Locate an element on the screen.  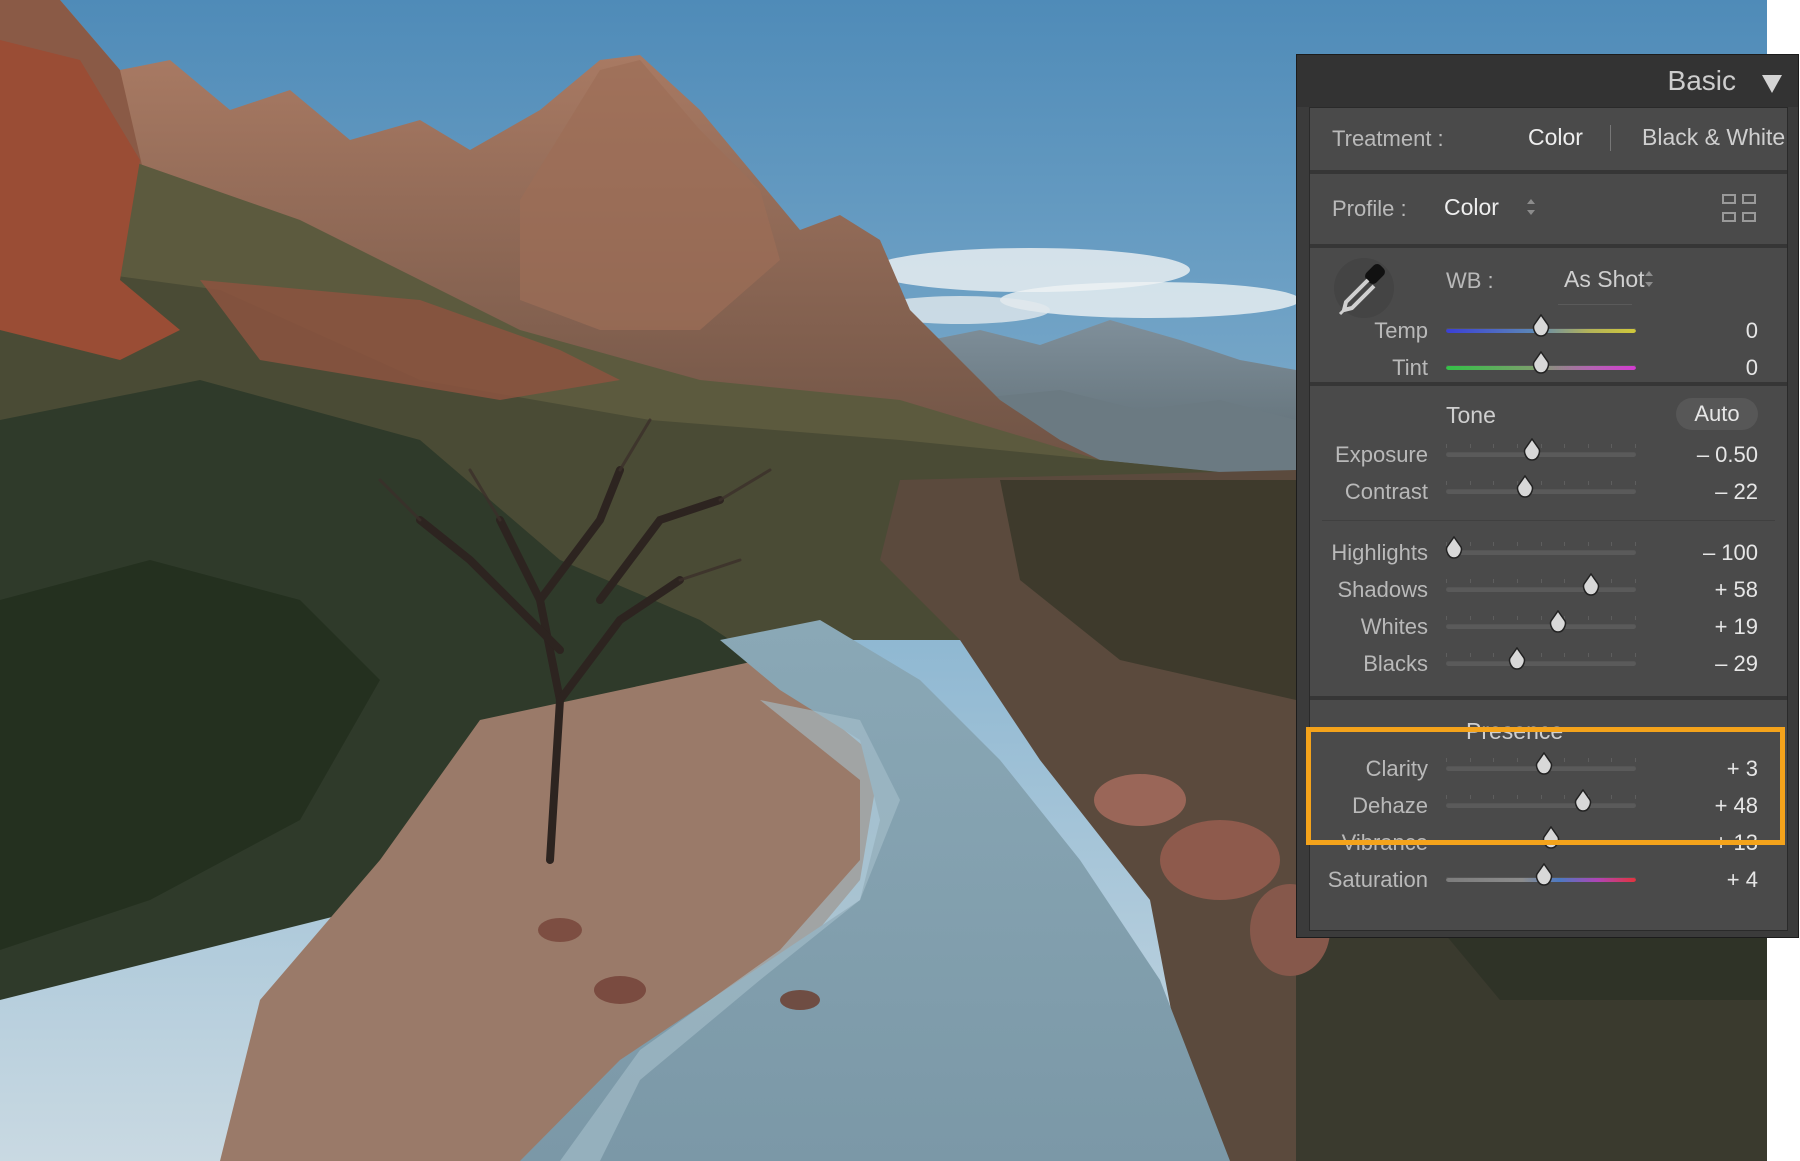
exposure-slider-thumb is located at coordinates (1532, 450).